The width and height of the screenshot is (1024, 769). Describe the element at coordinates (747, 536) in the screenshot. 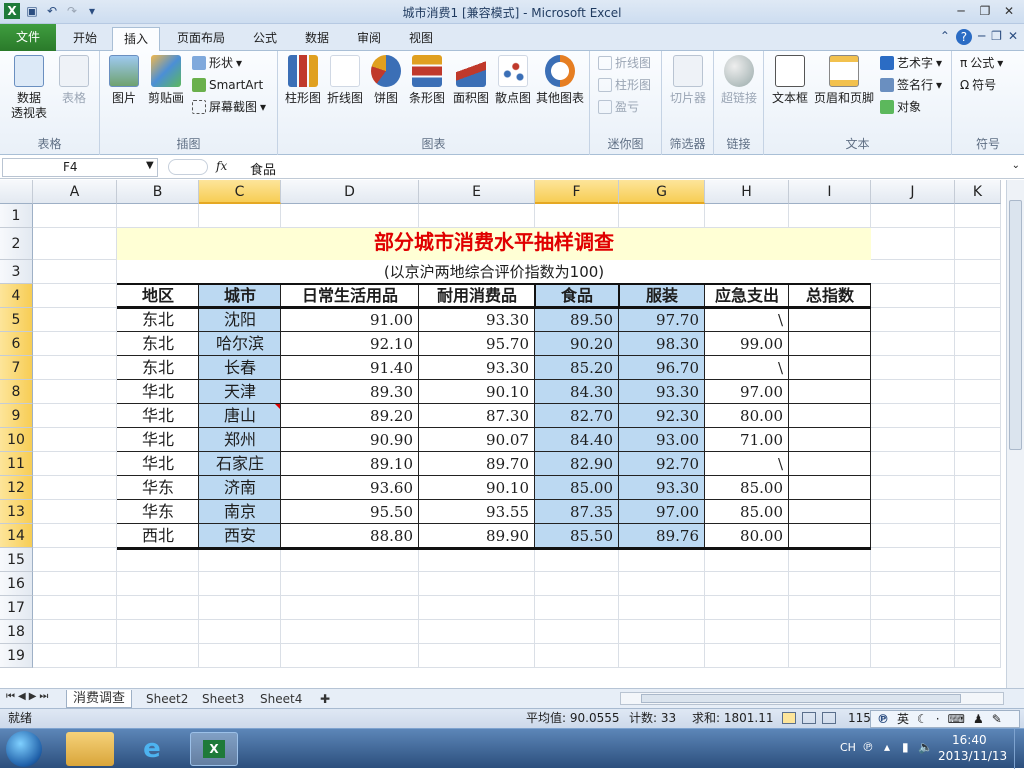

I see `table-cell: 80.00` at that location.